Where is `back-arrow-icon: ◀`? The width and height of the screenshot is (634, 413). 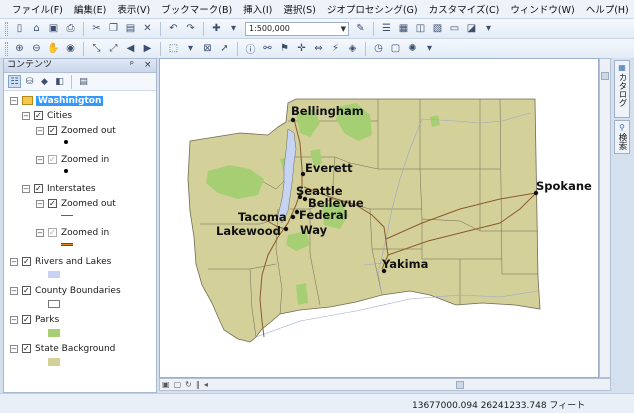 back-arrow-icon: ◀ is located at coordinates (130, 48).